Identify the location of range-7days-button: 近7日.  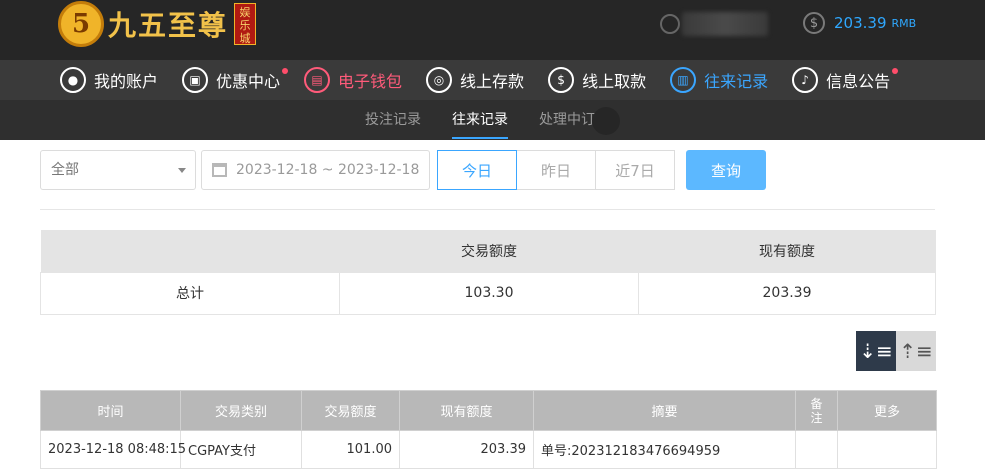
(635, 170).